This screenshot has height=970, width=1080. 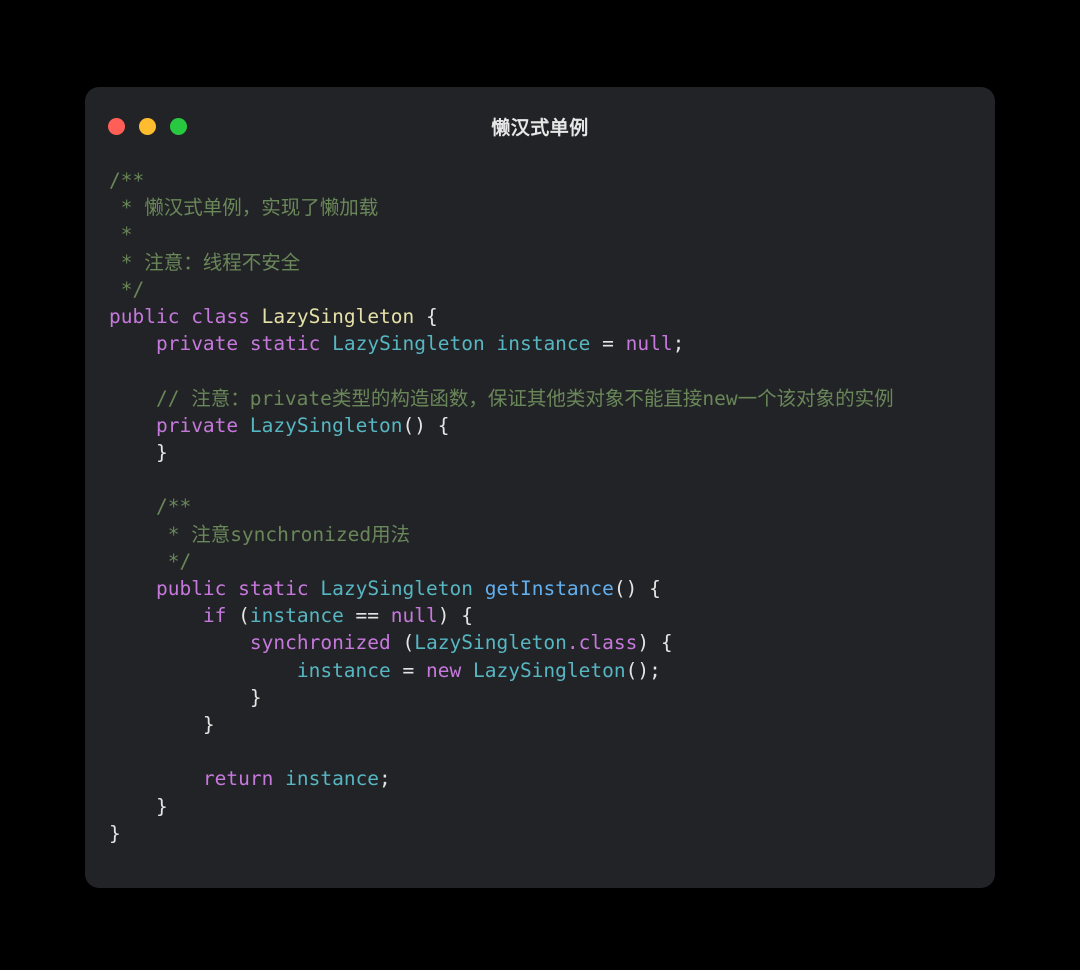 I want to click on window-titlebar: 懒汉式单例, so click(x=540, y=125).